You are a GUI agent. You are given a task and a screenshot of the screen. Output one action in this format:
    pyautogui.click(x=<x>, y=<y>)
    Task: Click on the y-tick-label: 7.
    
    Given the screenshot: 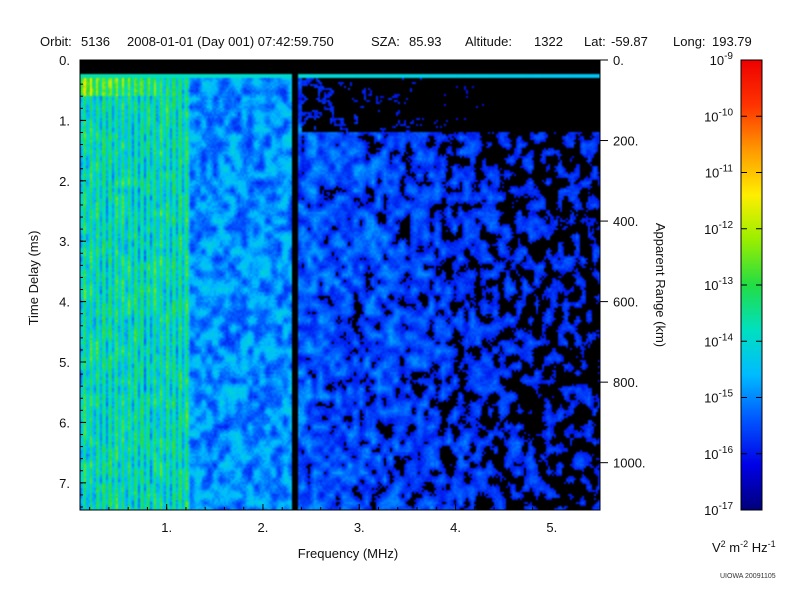 What is the action you would take?
    pyautogui.click(x=64, y=483)
    